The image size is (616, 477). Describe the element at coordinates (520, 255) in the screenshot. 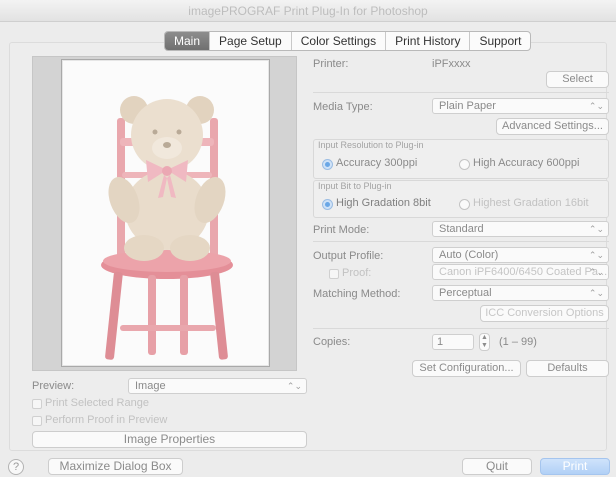

I see `output-profile-select: Auto (Color) ⌃⌄` at that location.